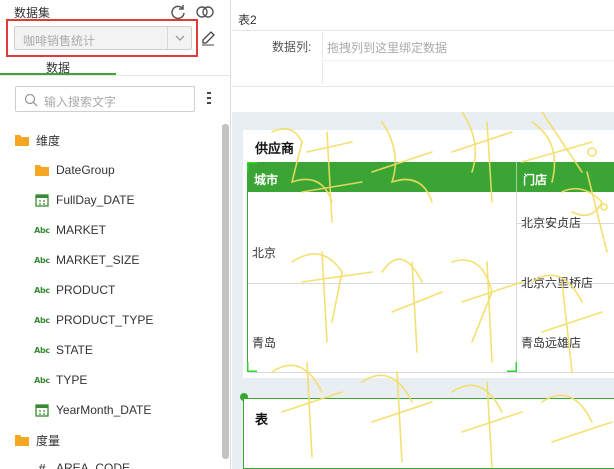  What do you see at coordinates (468, 72) in the screenshot?
I see `data-column-dropzone-row2` at bounding box center [468, 72].